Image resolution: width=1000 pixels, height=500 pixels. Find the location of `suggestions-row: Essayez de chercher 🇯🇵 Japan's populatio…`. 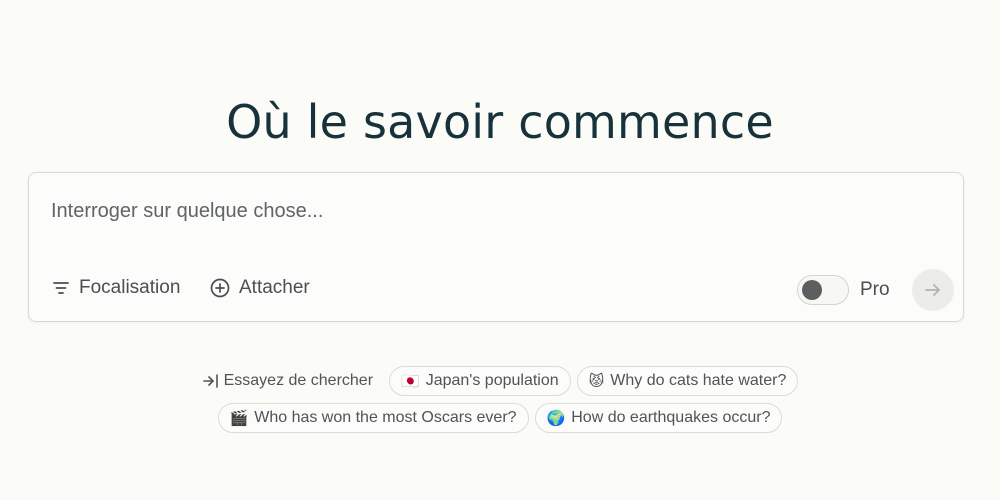

suggestions-row: Essayez de chercher 🇯🇵 Japan's populatio… is located at coordinates (500, 381).